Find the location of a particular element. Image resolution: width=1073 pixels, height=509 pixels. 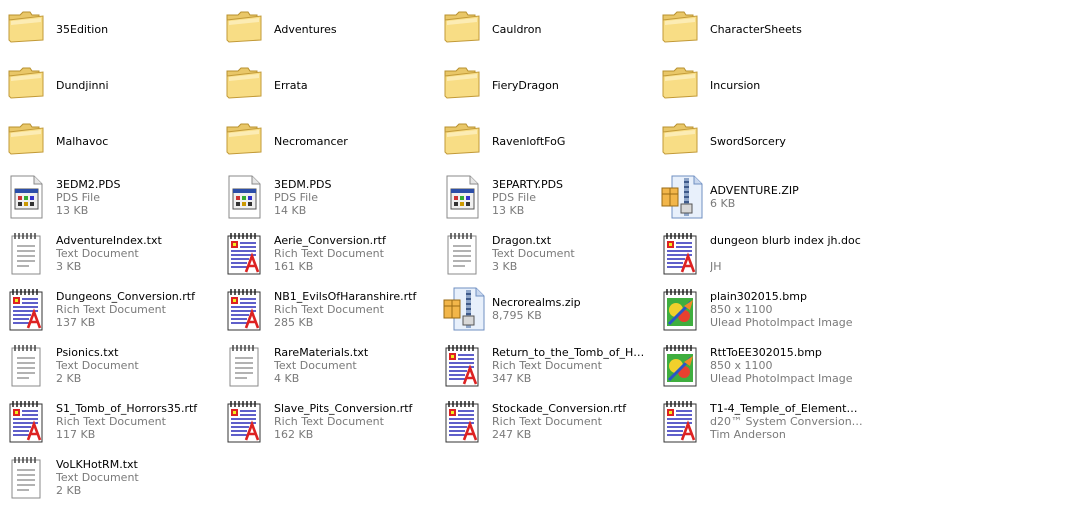

file-name: Necromancer is located at coordinates (311, 141).